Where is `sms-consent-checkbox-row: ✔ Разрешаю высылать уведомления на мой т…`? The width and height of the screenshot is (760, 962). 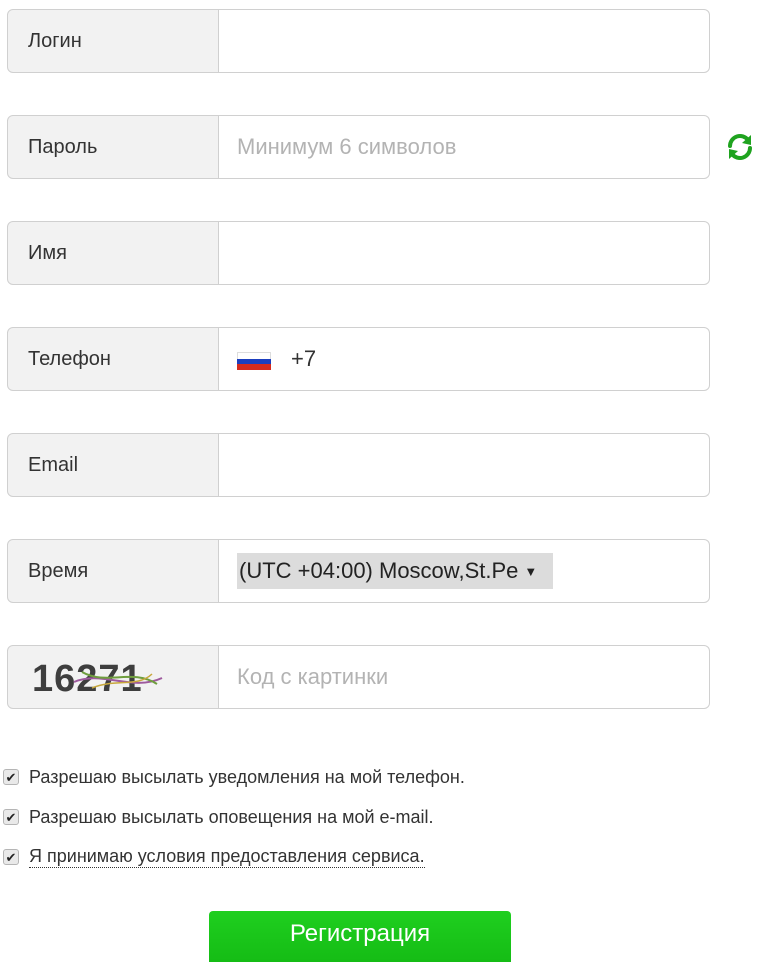 sms-consent-checkbox-row: ✔ Разрешаю высылать уведомления на мой т… is located at coordinates (232, 777).